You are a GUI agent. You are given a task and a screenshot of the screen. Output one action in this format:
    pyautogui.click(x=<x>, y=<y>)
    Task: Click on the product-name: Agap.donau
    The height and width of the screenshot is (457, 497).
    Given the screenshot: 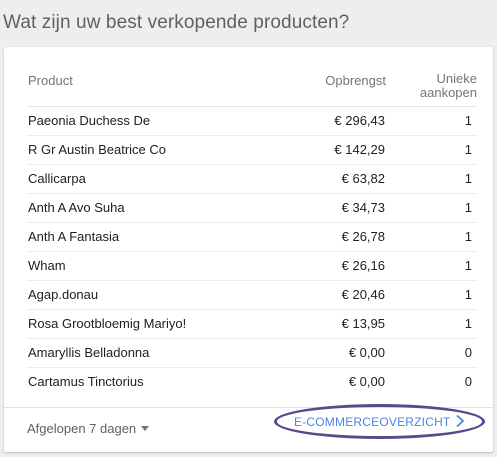 What is the action you would take?
    pyautogui.click(x=157, y=295)
    